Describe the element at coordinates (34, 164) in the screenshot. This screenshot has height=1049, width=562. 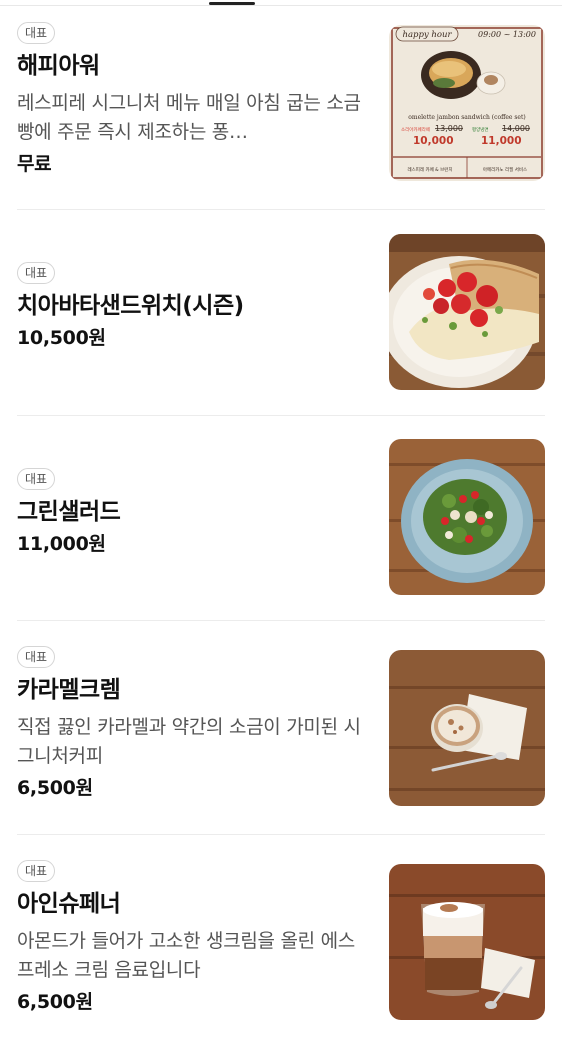
I see `menu-item-price: 무료` at that location.